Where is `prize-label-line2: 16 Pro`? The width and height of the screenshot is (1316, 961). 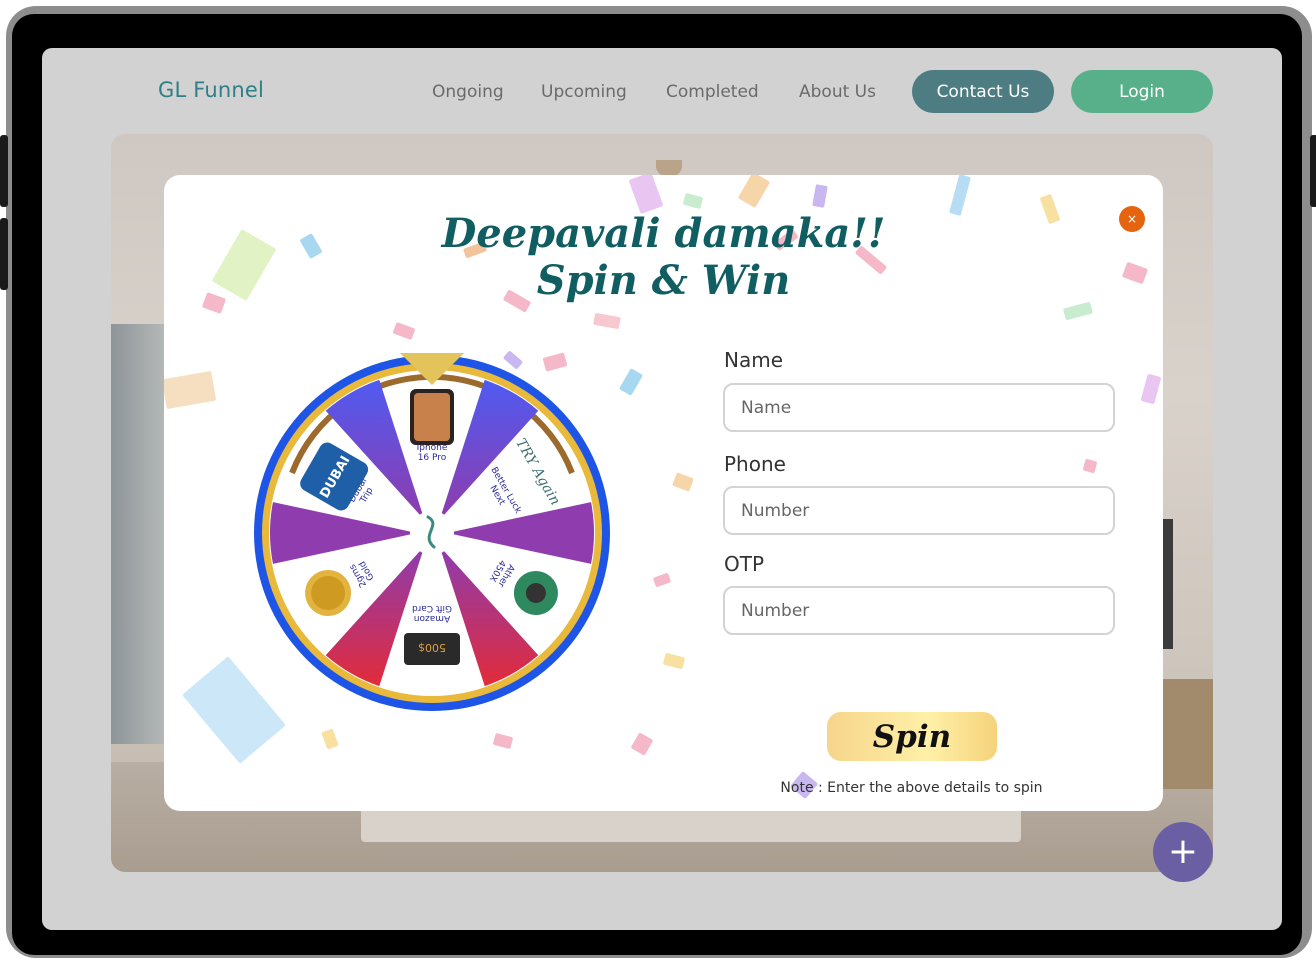 prize-label-line2: 16 Pro is located at coordinates (432, 458).